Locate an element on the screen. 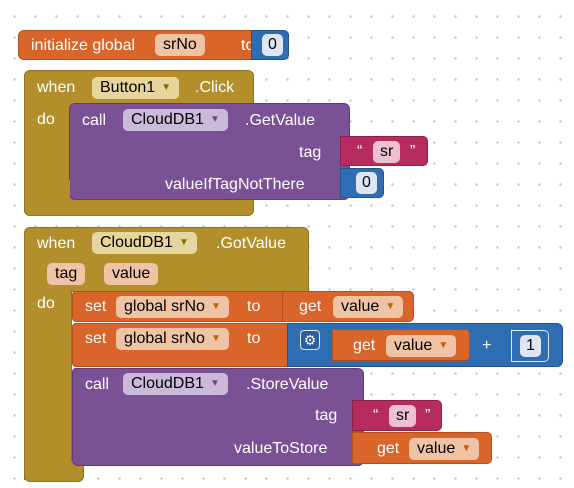 The width and height of the screenshot is (574, 488). param-value: value is located at coordinates (131, 274).